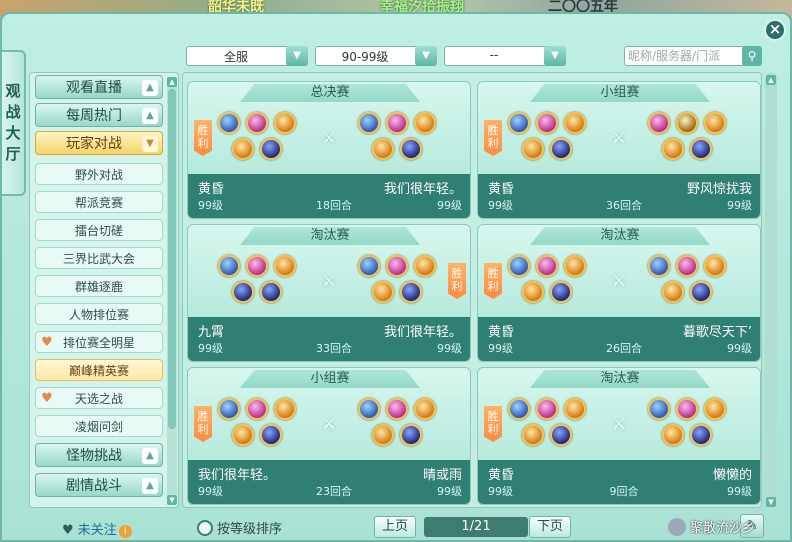  Describe the element at coordinates (619, 150) in the screenshot. I see `match-card: 小组赛 胜利 ⚔ 黄昏 野风惊扰我 99级 36回合 99级` at that location.